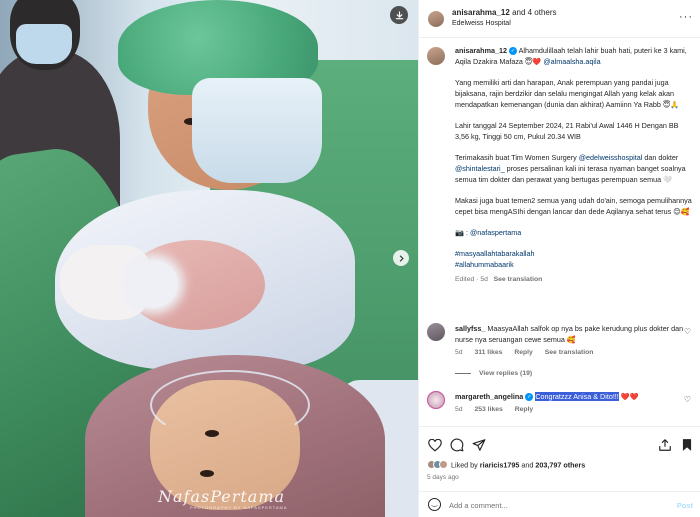  Describe the element at coordinates (554, 505) in the screenshot. I see `comment-input` at that location.